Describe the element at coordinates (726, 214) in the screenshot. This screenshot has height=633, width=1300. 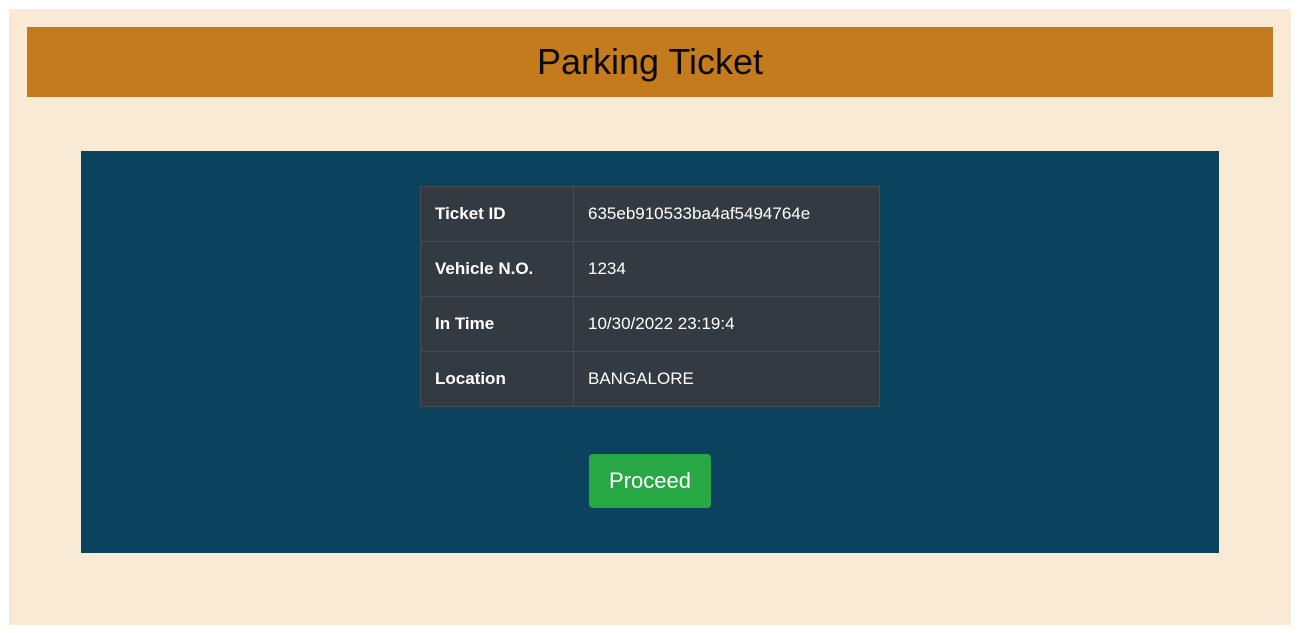
I see `ticket-id-value: 635eb910533ba4af5494764e` at that location.